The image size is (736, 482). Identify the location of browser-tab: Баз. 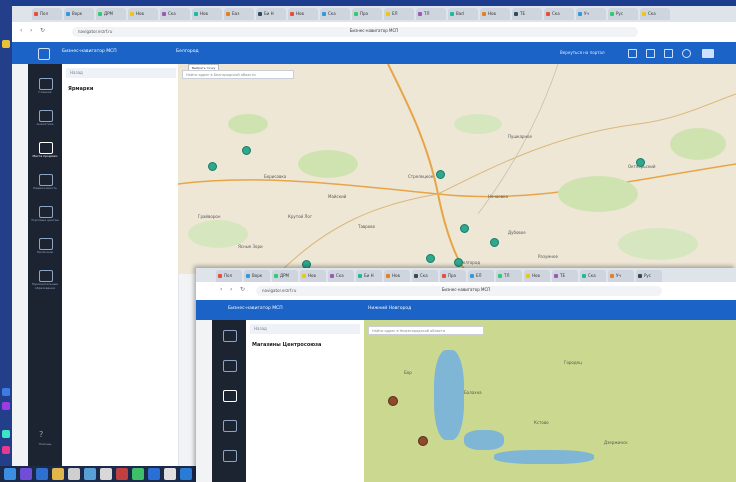
(239, 14).